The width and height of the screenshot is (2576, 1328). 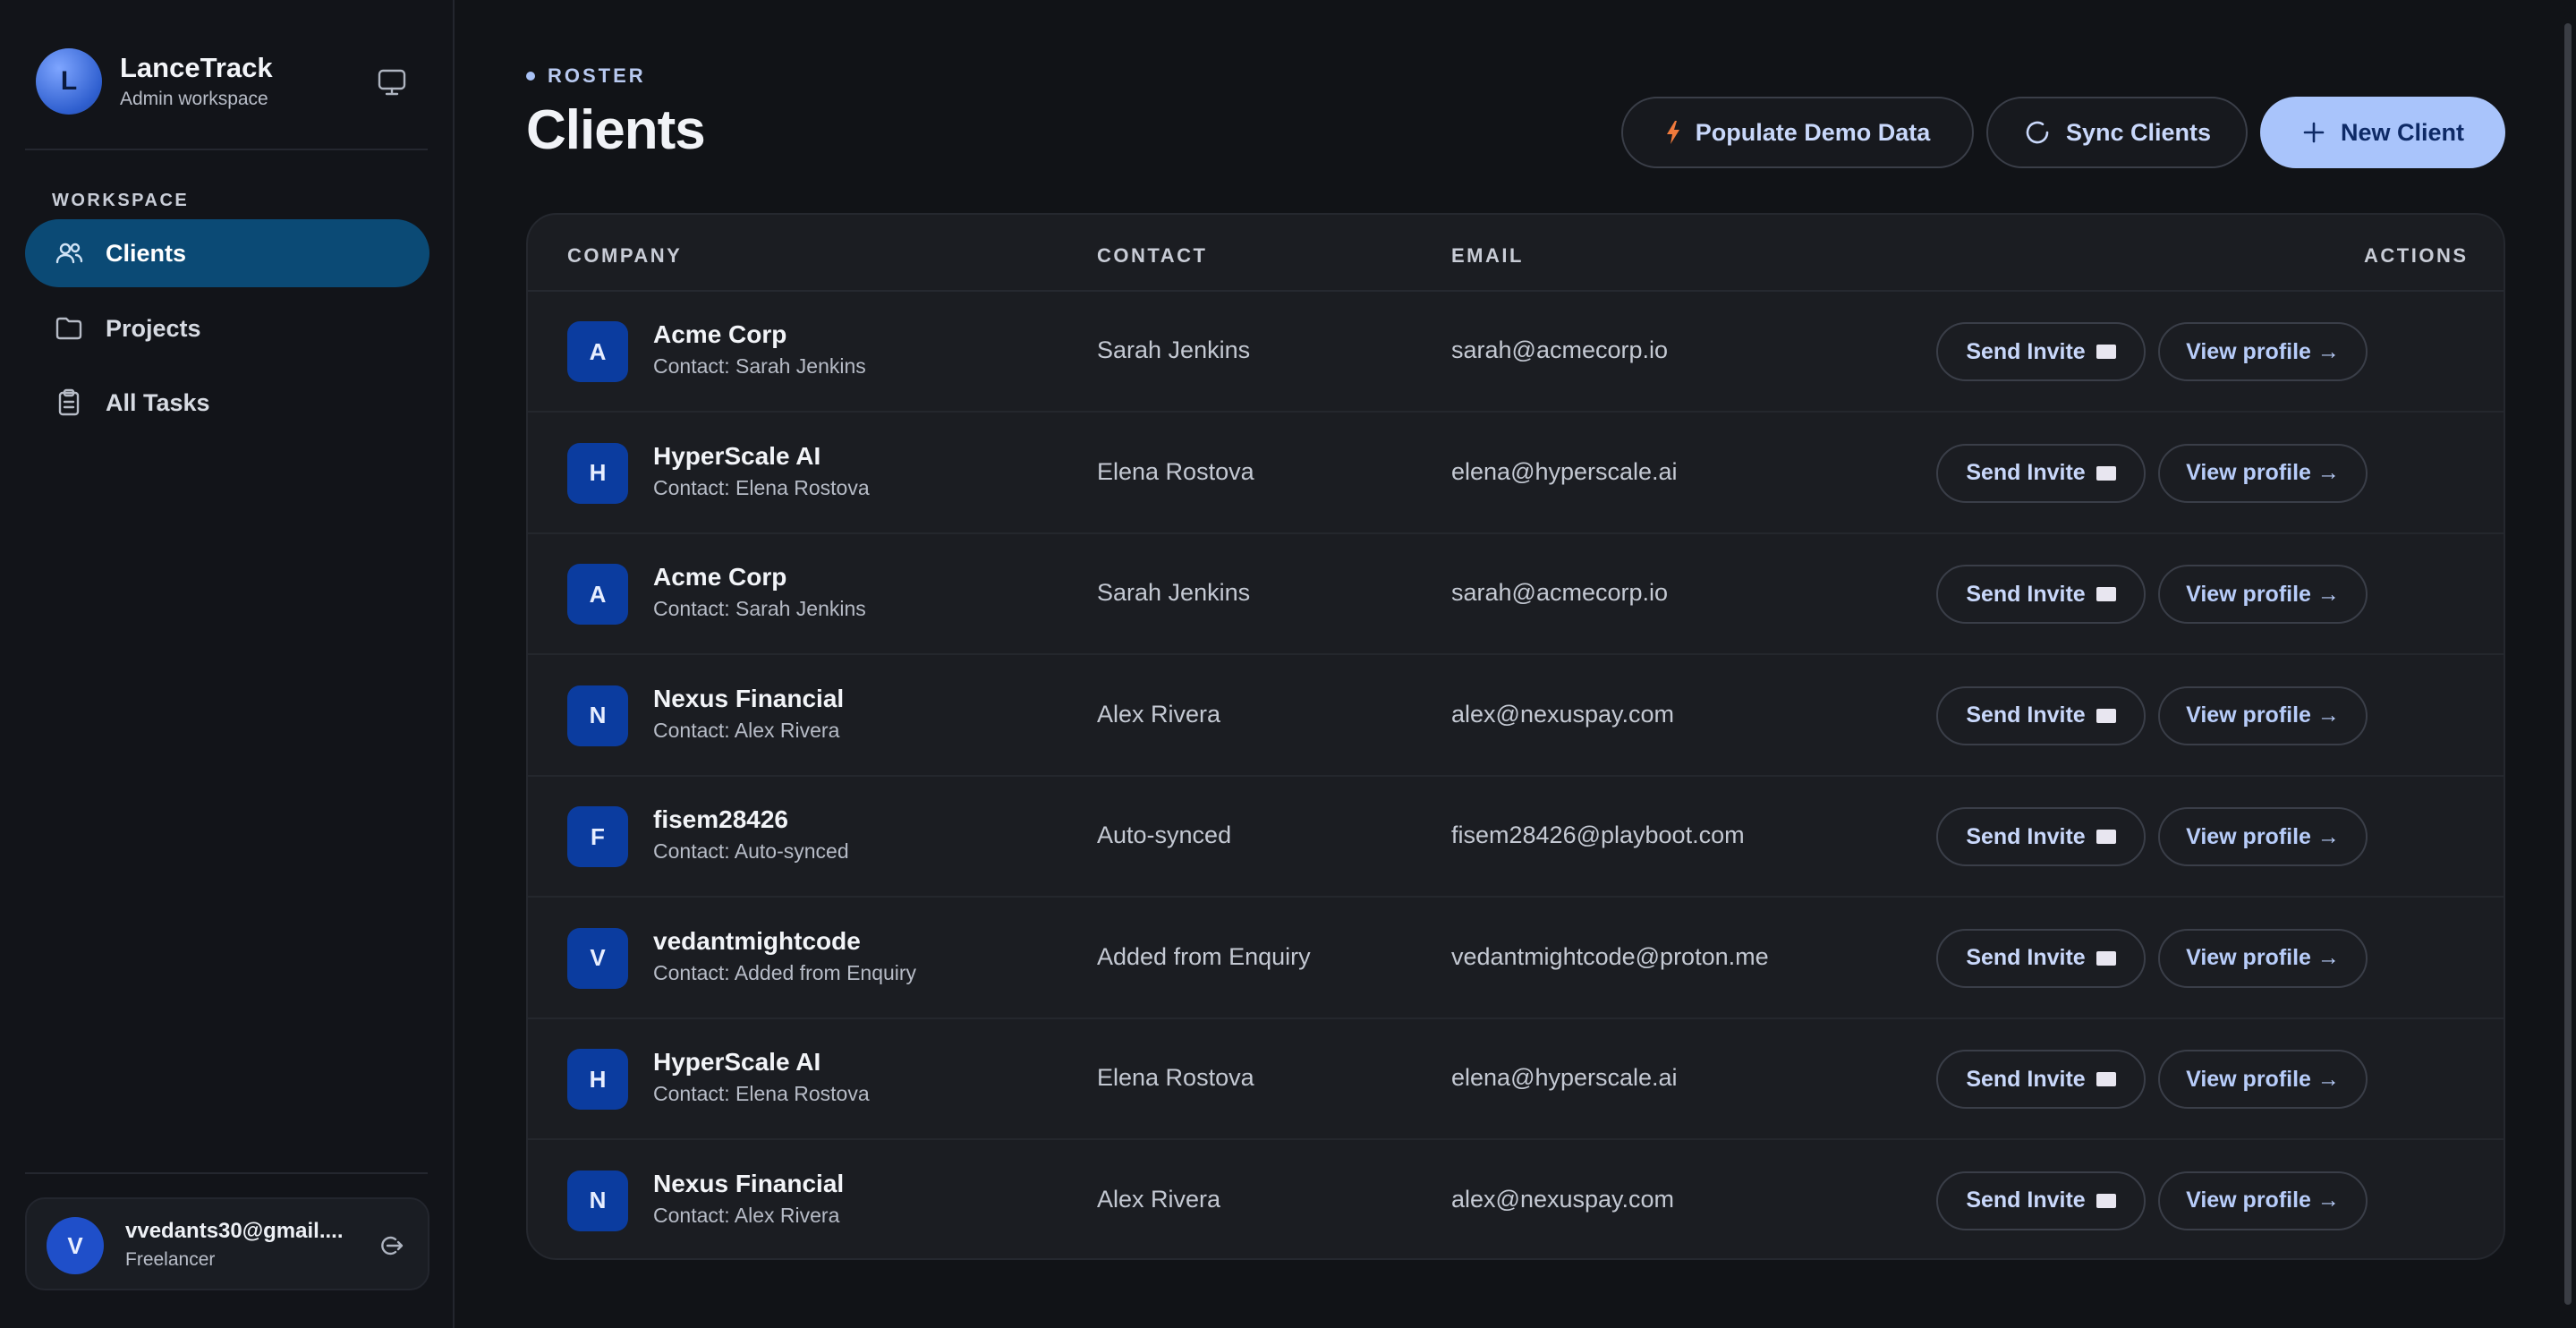 What do you see at coordinates (2313, 132) in the screenshot?
I see `plus-icon` at bounding box center [2313, 132].